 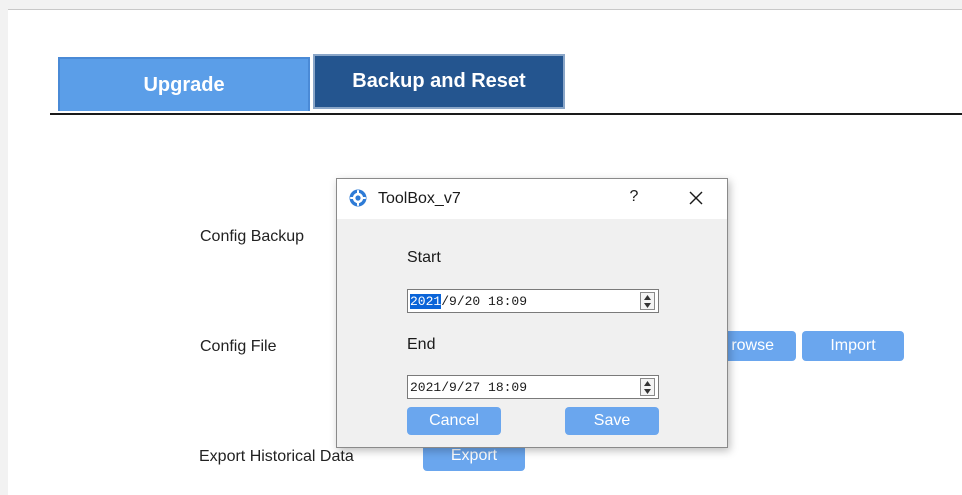 I want to click on import-button-label: Import, so click(x=853, y=345).